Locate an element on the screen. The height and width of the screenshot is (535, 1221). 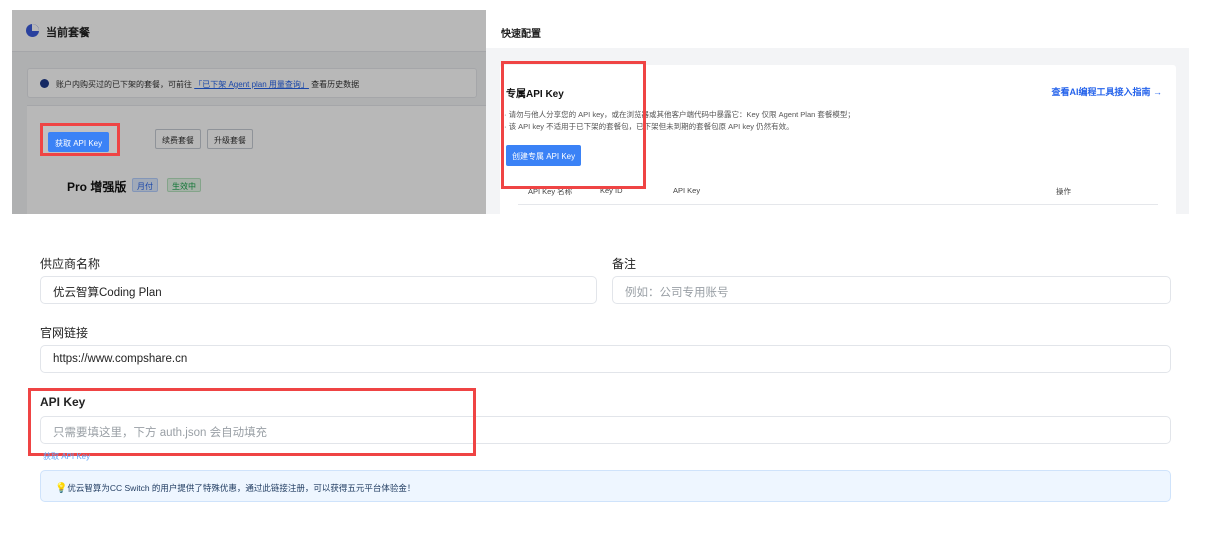
get-api-key-highlight: 获取 API Key is located at coordinates (80, 139).